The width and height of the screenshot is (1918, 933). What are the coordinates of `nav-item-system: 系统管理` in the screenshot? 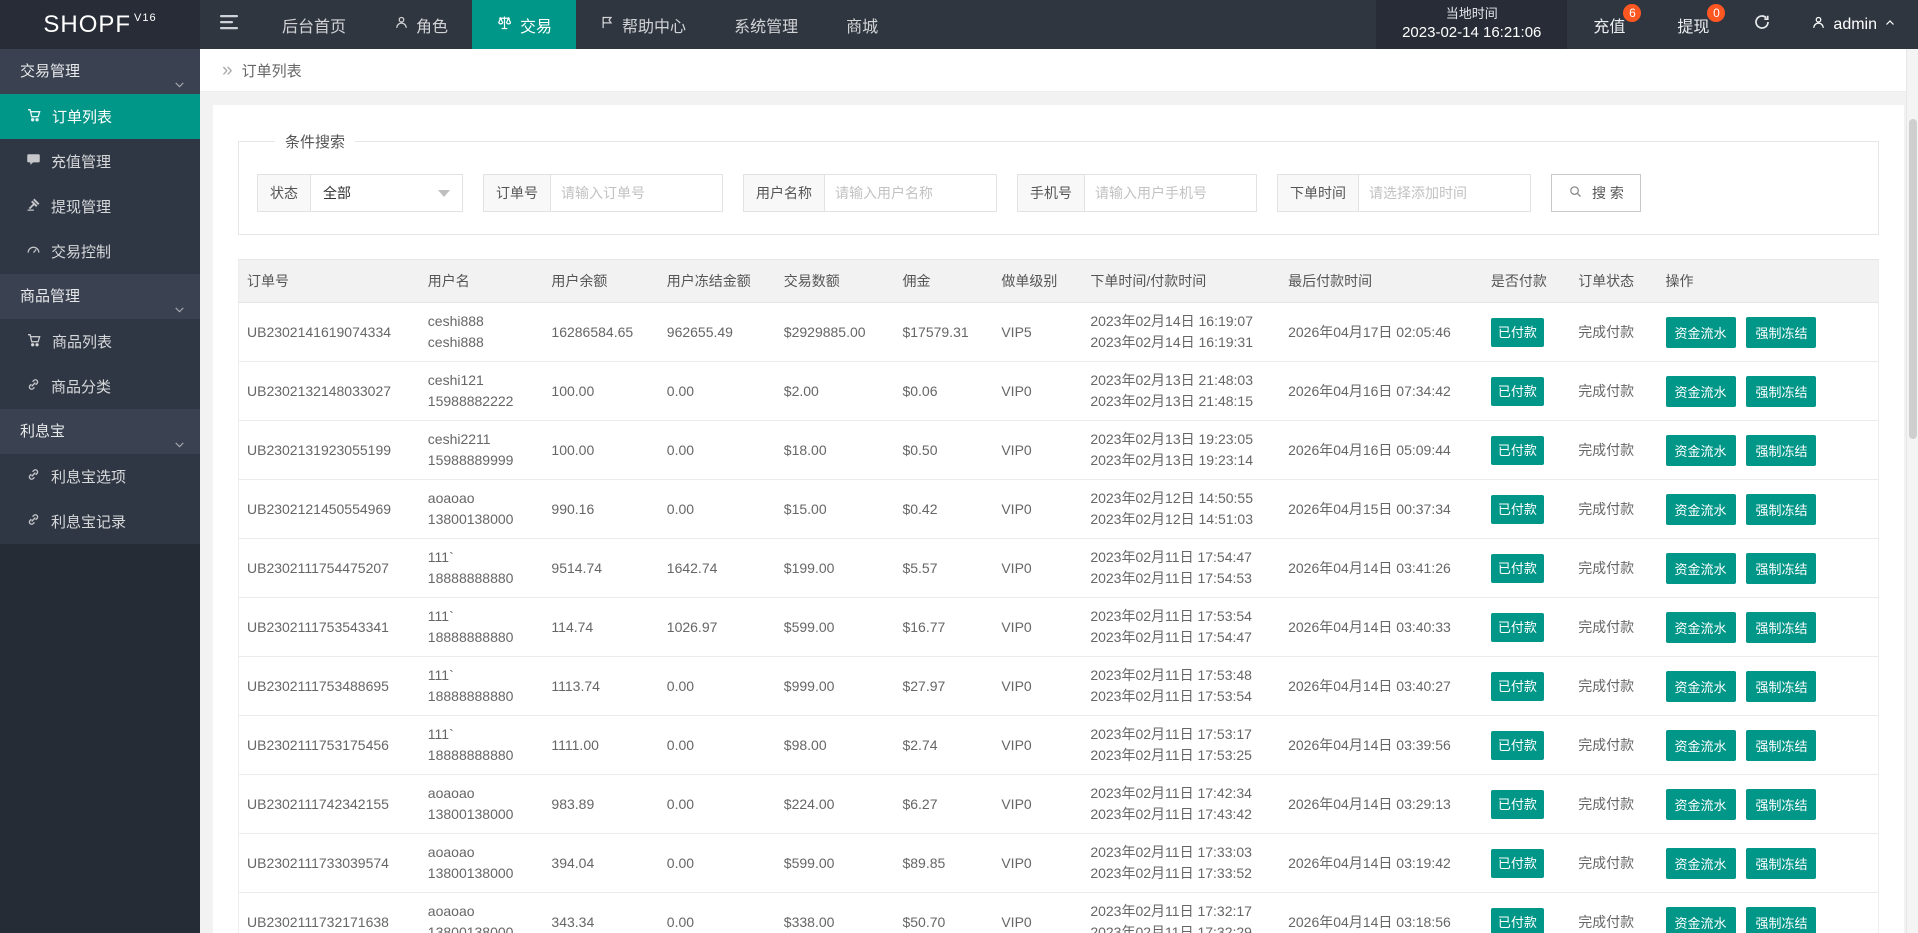 It's located at (766, 24).